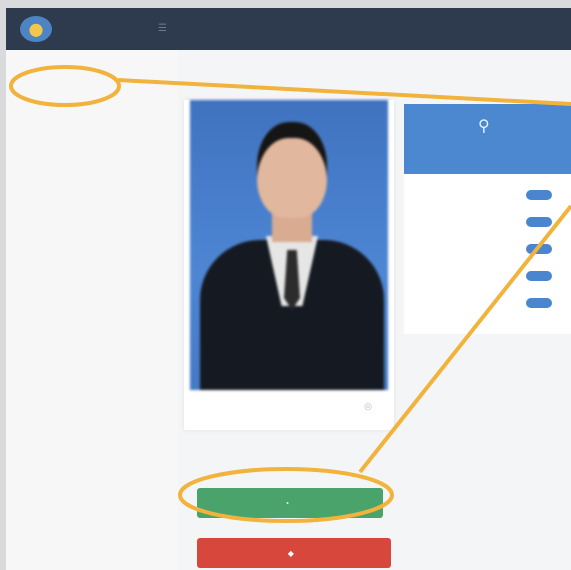 This screenshot has width=571, height=570. I want to click on expertise-list-button: ◆, so click(294, 553).